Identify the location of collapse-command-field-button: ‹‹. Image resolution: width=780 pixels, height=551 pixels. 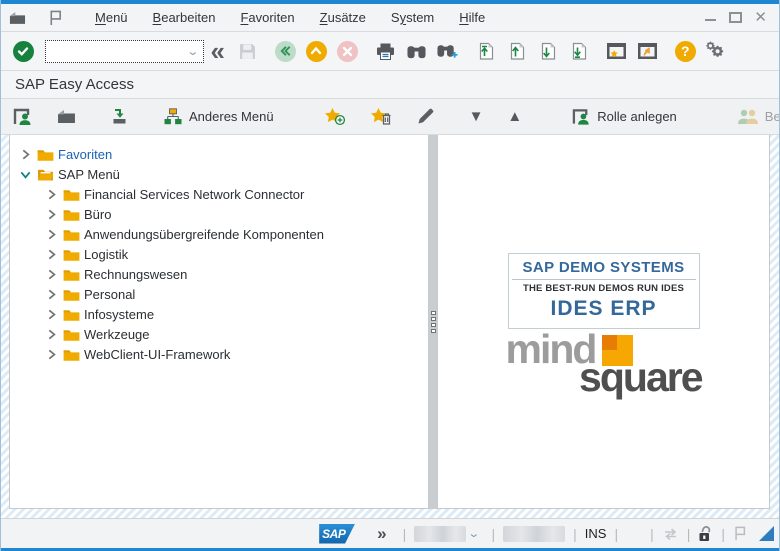
(216, 51).